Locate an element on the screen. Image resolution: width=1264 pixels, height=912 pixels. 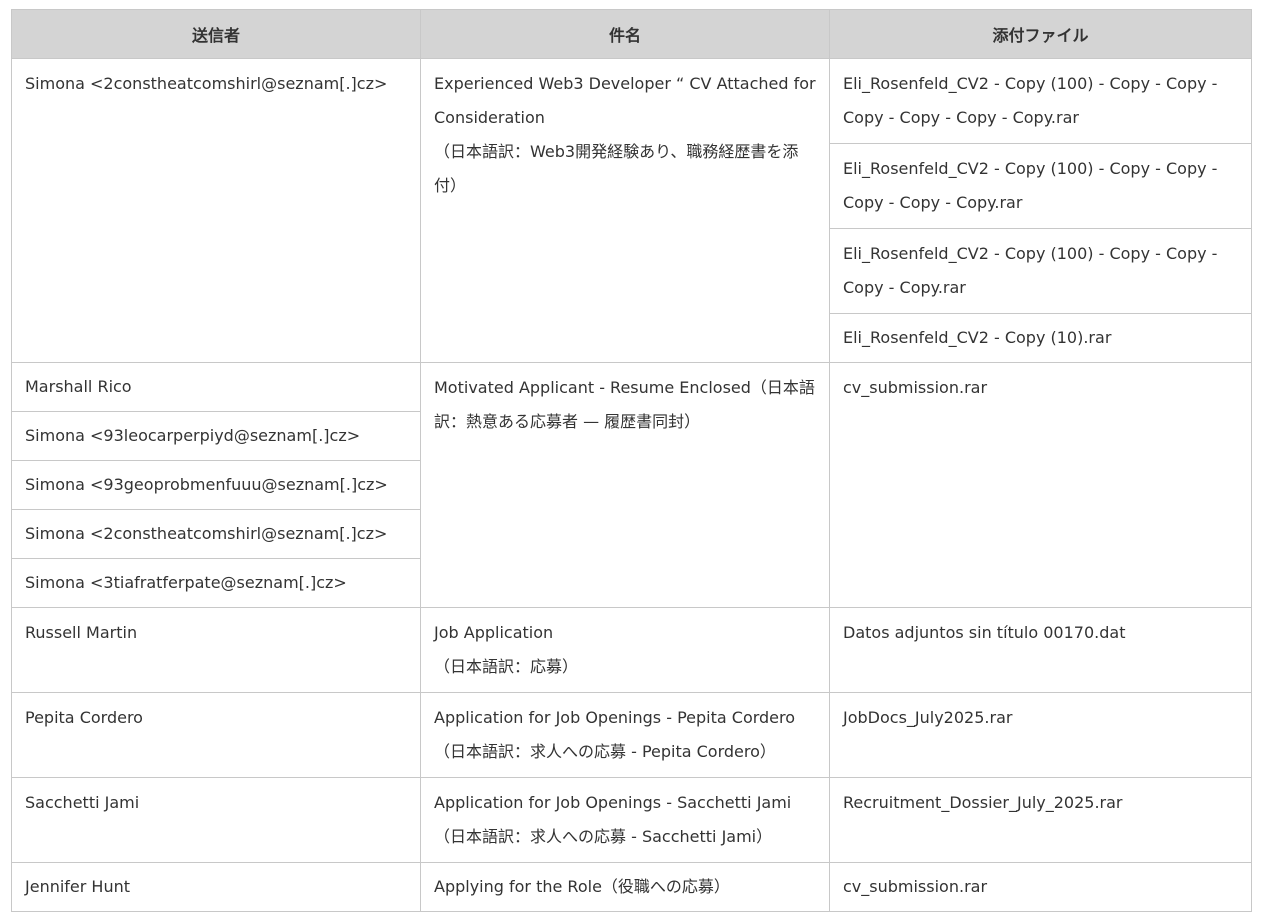
header-row: 送信者 件名 添付ファイル is located at coordinates (631, 34).